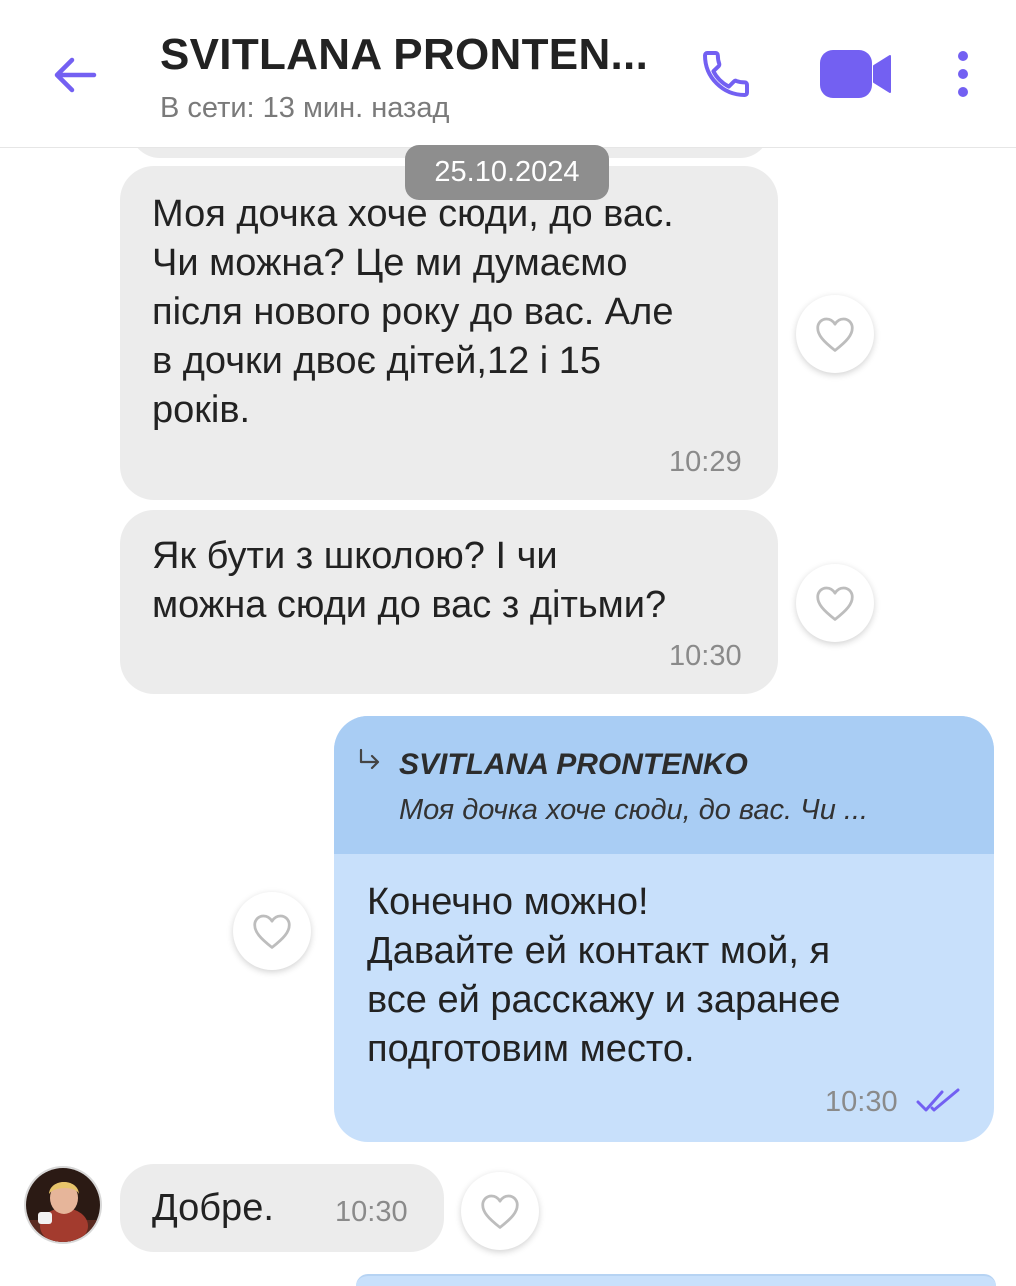 The width and height of the screenshot is (1016, 1286). I want to click on date-separator: 25.10.2024, so click(507, 172).